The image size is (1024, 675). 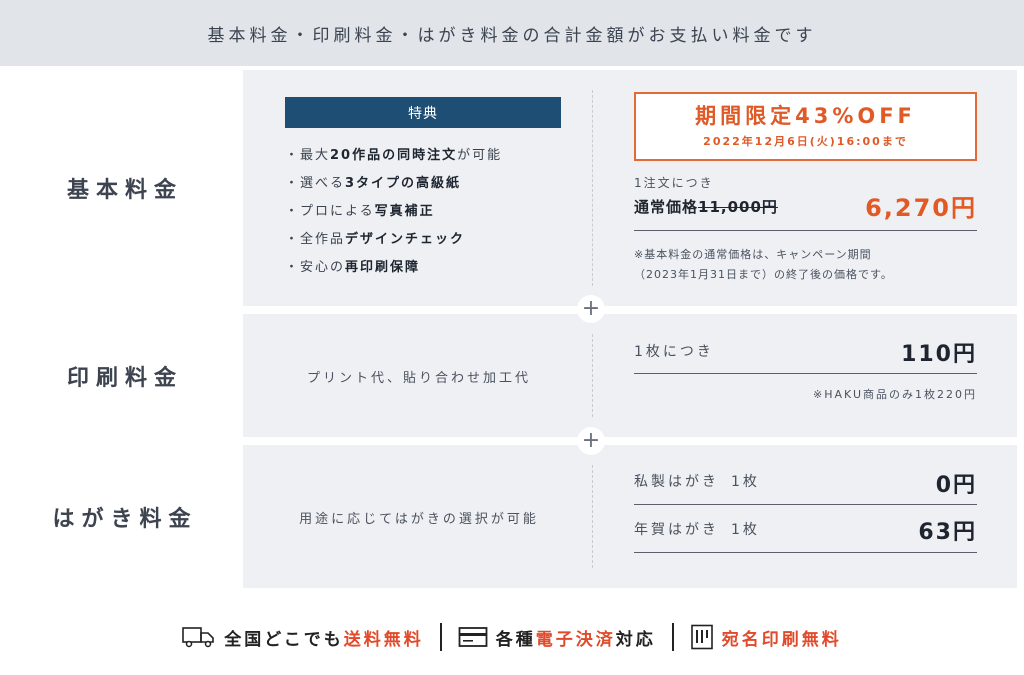 I want to click on promo-title: 期間限定43%OFF, so click(x=805, y=116).